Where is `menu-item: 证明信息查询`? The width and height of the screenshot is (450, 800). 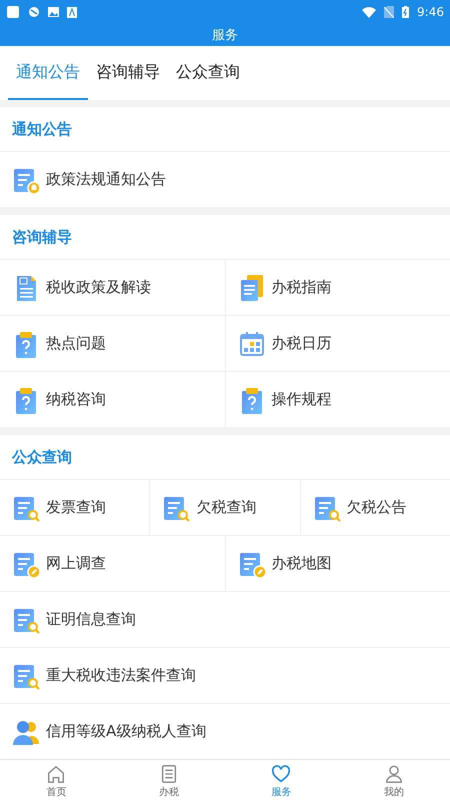
menu-item: 证明信息查询 is located at coordinates (225, 619).